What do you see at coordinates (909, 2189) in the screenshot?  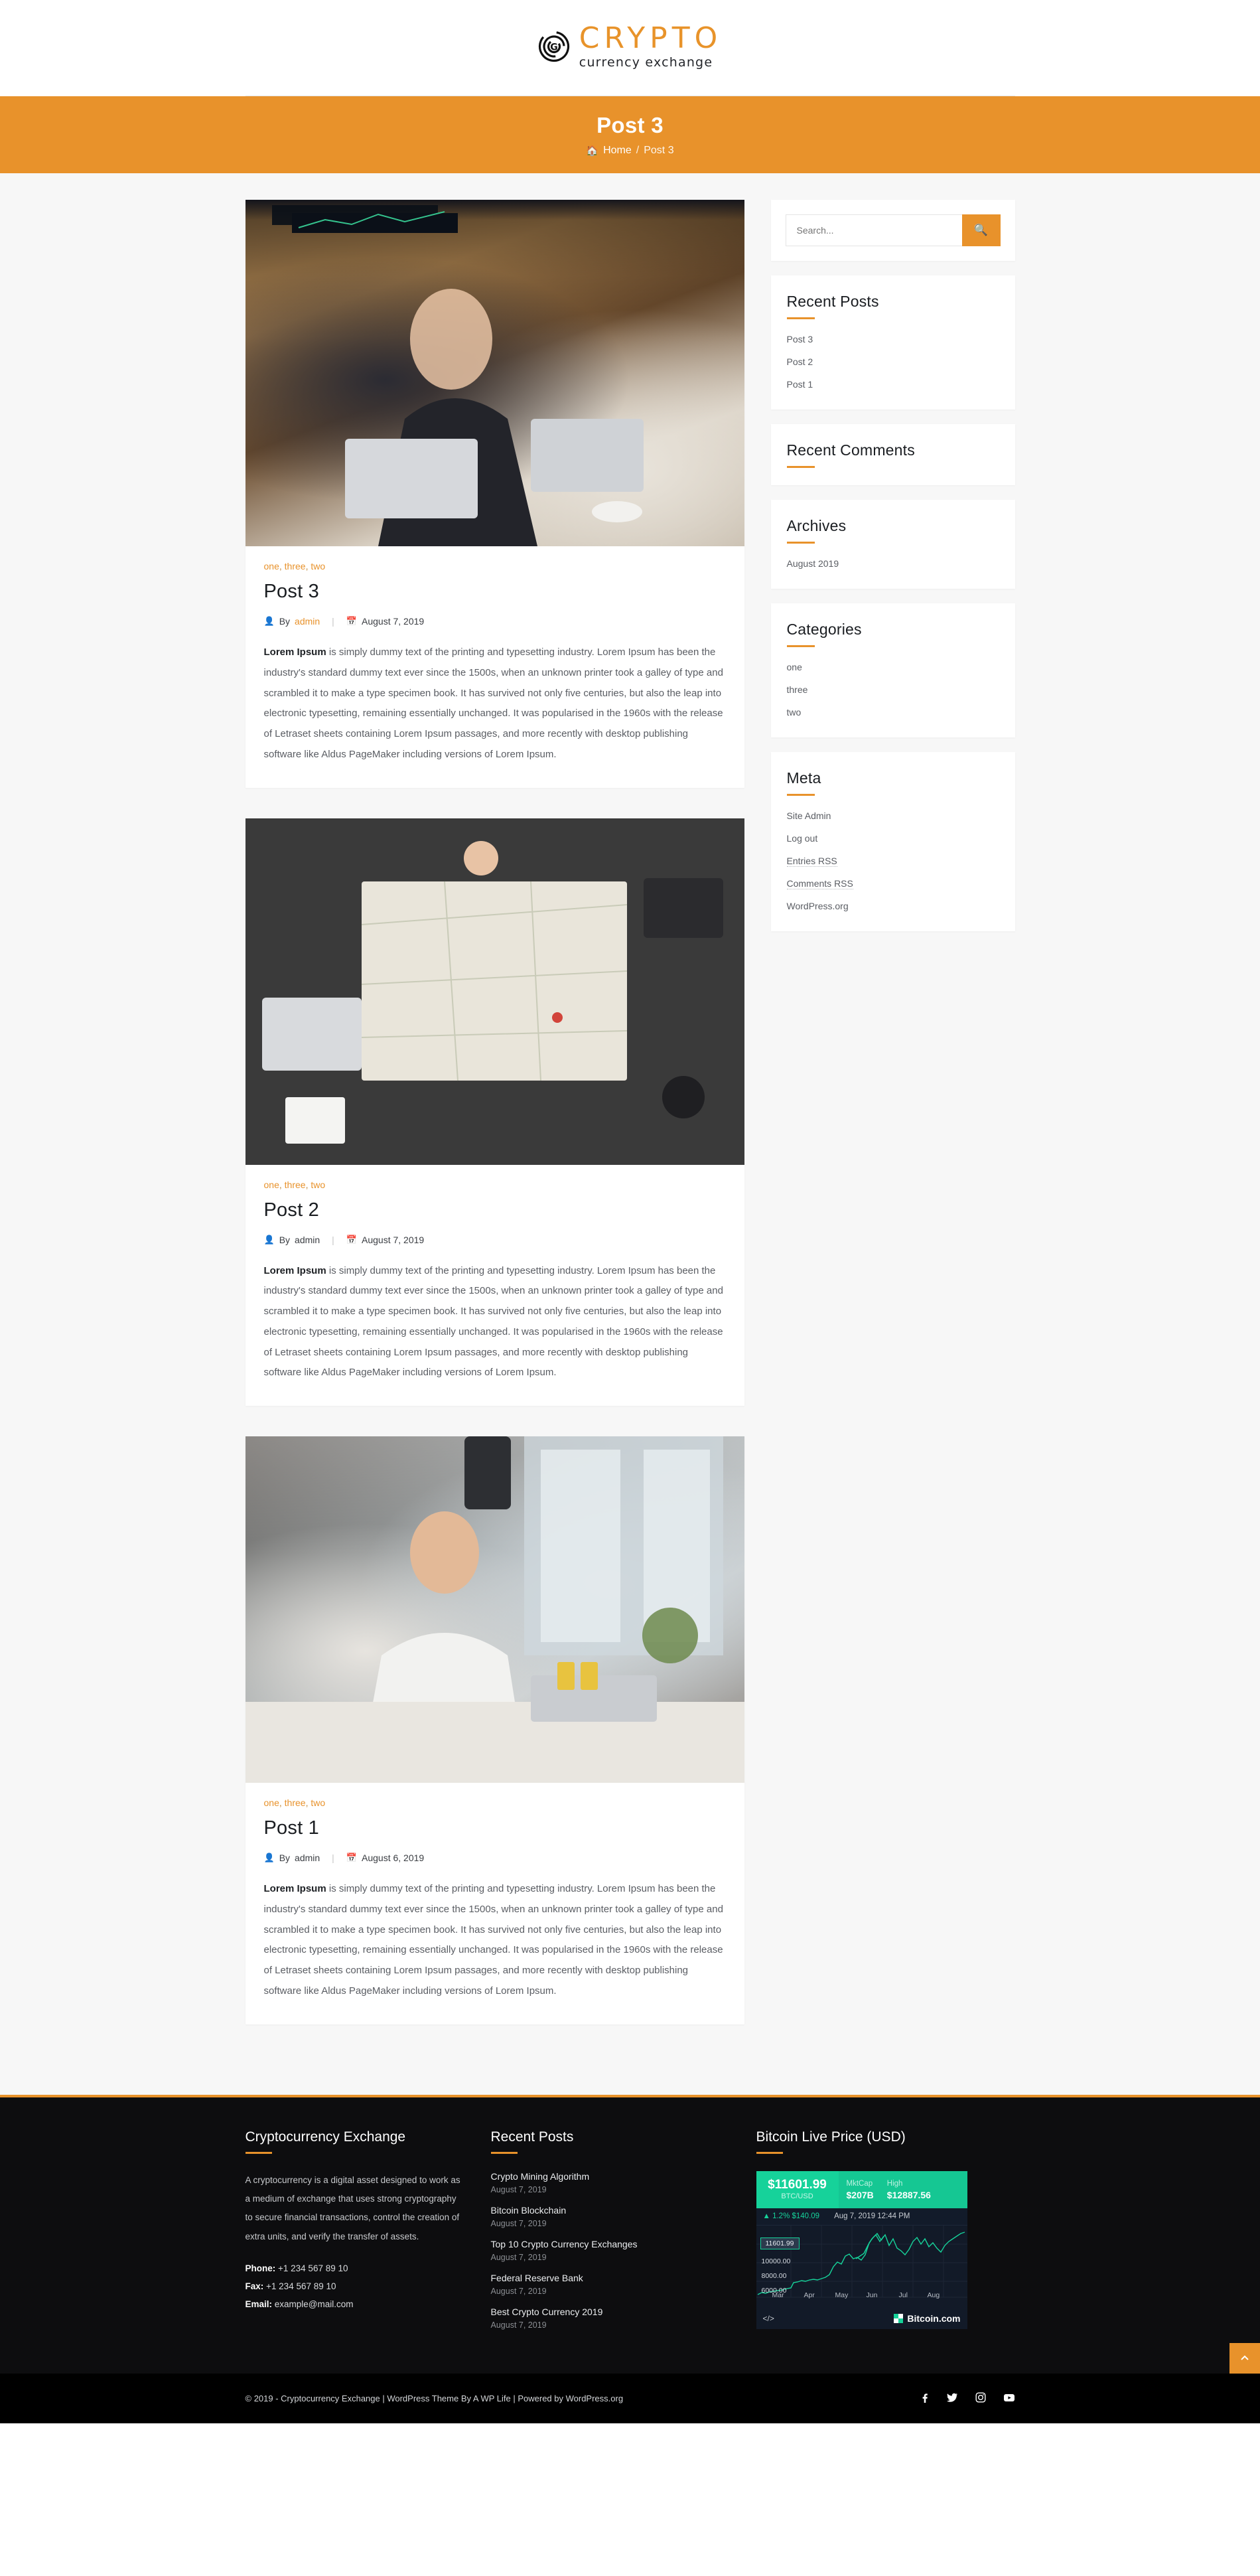 I see `bitcoin-high: High $12887.56` at bounding box center [909, 2189].